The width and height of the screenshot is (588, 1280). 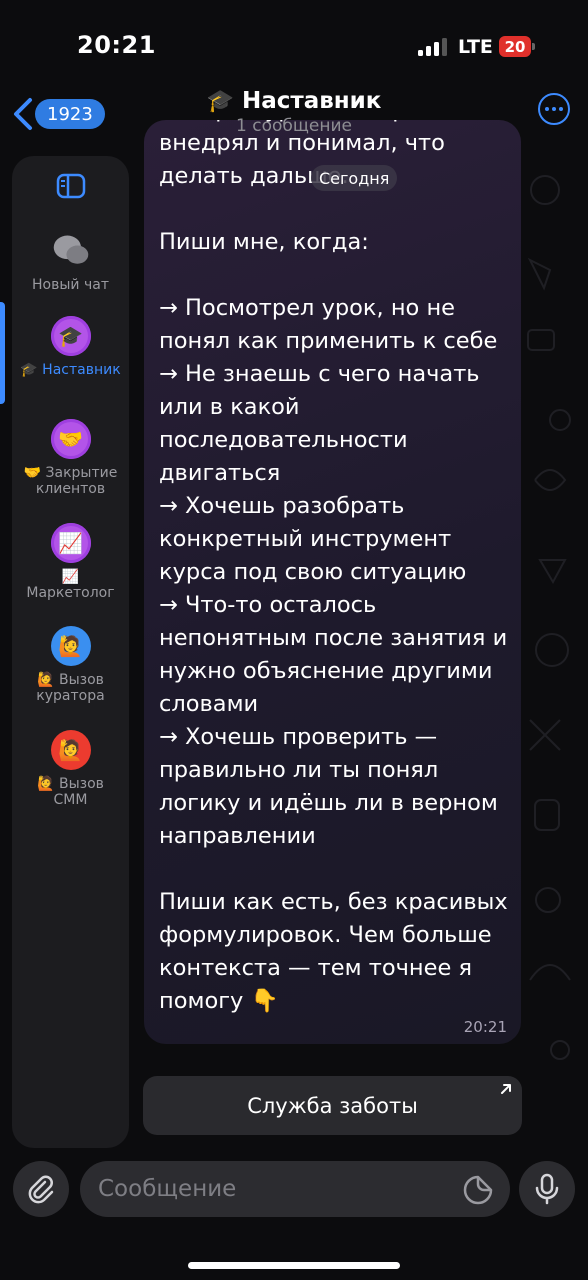 What do you see at coordinates (70, 439) in the screenshot?
I see `handshake-icon: 🤝` at bounding box center [70, 439].